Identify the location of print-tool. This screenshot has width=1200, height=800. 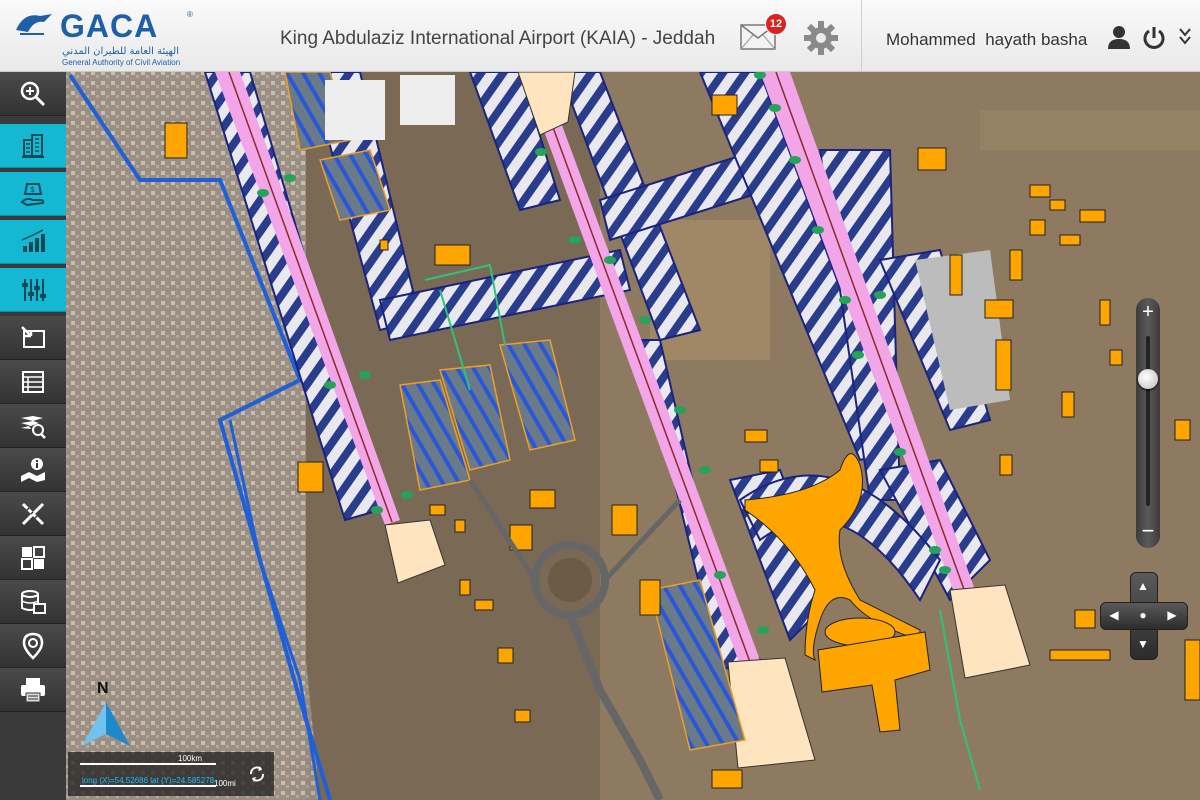
(33, 690).